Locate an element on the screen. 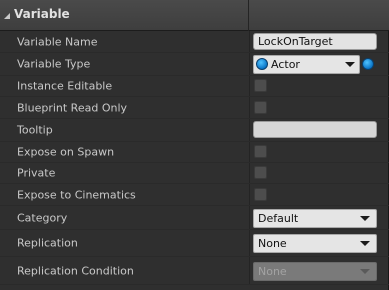  row-variable-type: Variable Type Actor is located at coordinates (194, 64).